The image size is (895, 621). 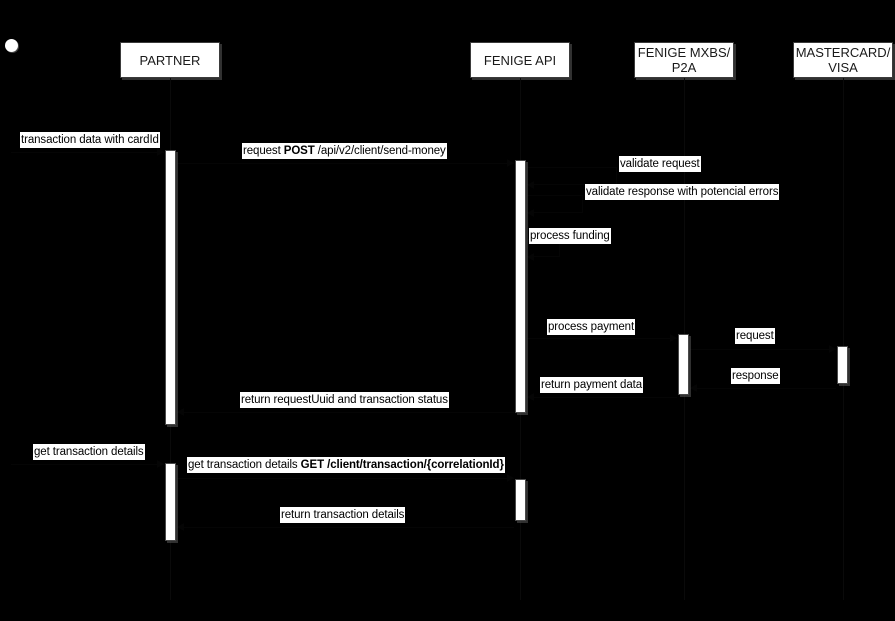 I want to click on message-line-m8, so click(x=763, y=388).